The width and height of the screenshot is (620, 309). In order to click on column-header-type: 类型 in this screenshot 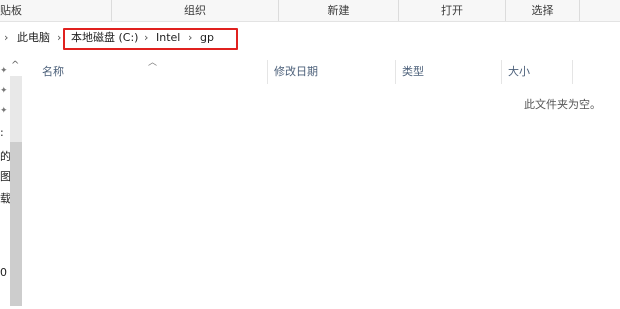, I will do `click(449, 72)`.